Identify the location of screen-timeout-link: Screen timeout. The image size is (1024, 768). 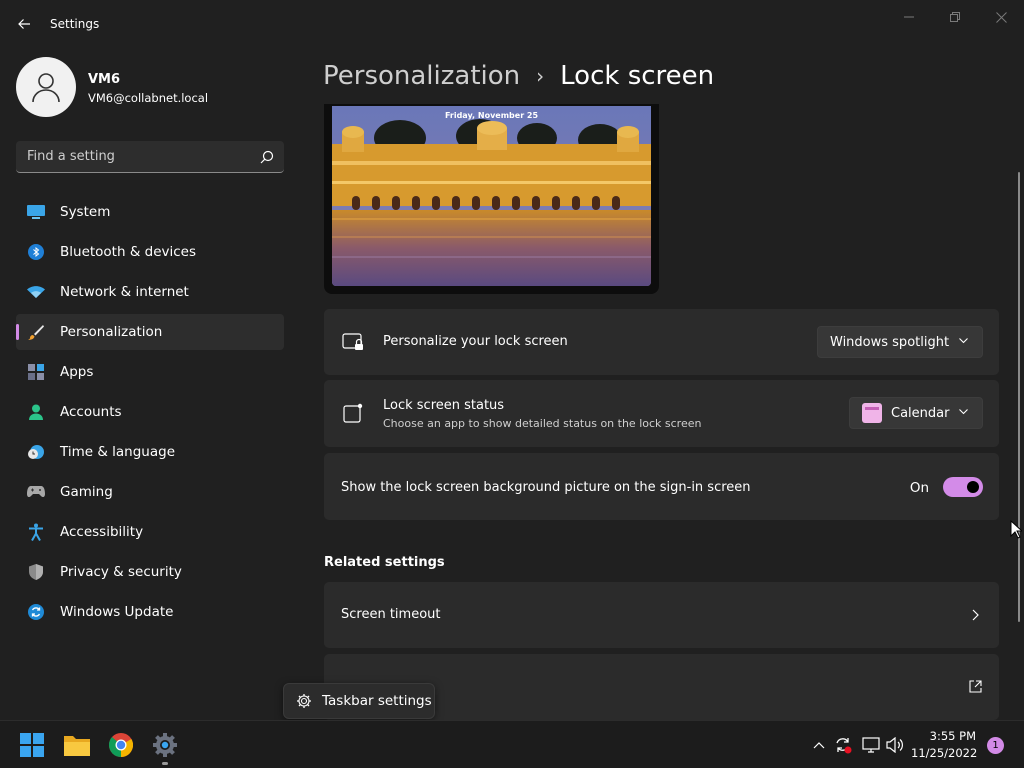
(661, 615).